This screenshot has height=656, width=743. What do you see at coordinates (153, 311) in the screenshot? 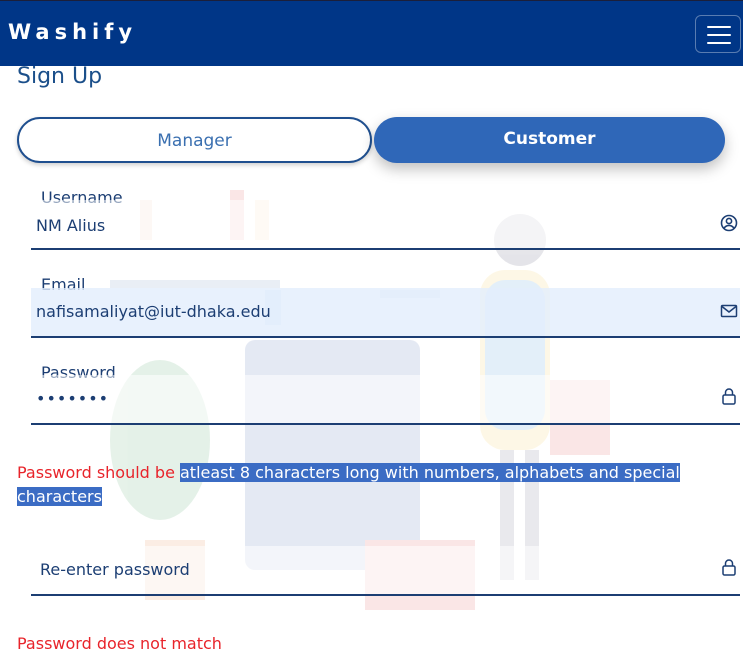
I see `email-value: nafisamaliyat@iut-dhaka.edu` at bounding box center [153, 311].